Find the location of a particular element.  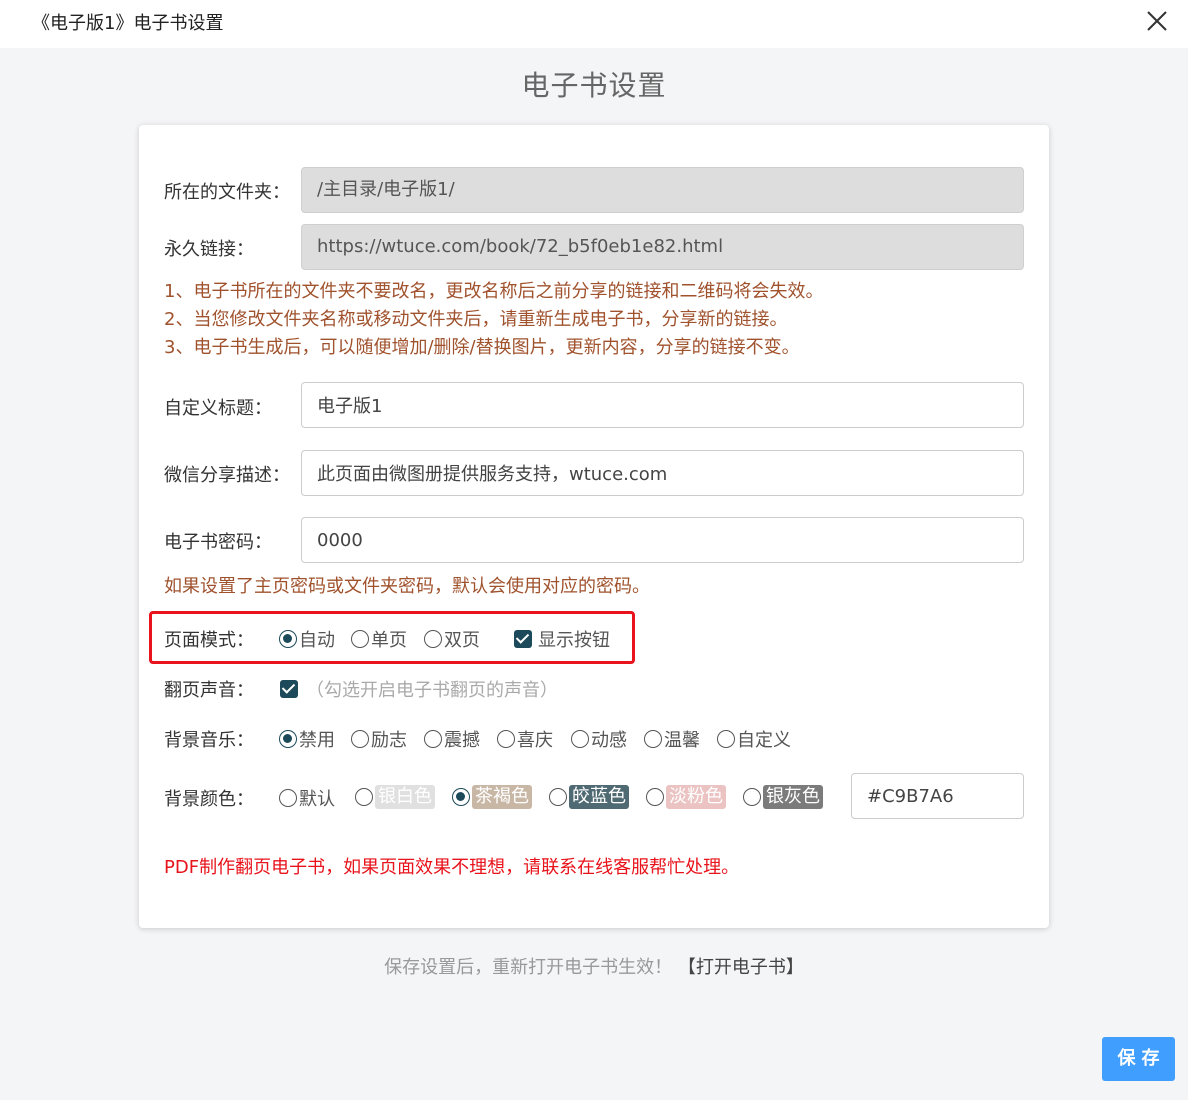

save-button: 保存 is located at coordinates (1138, 1059).